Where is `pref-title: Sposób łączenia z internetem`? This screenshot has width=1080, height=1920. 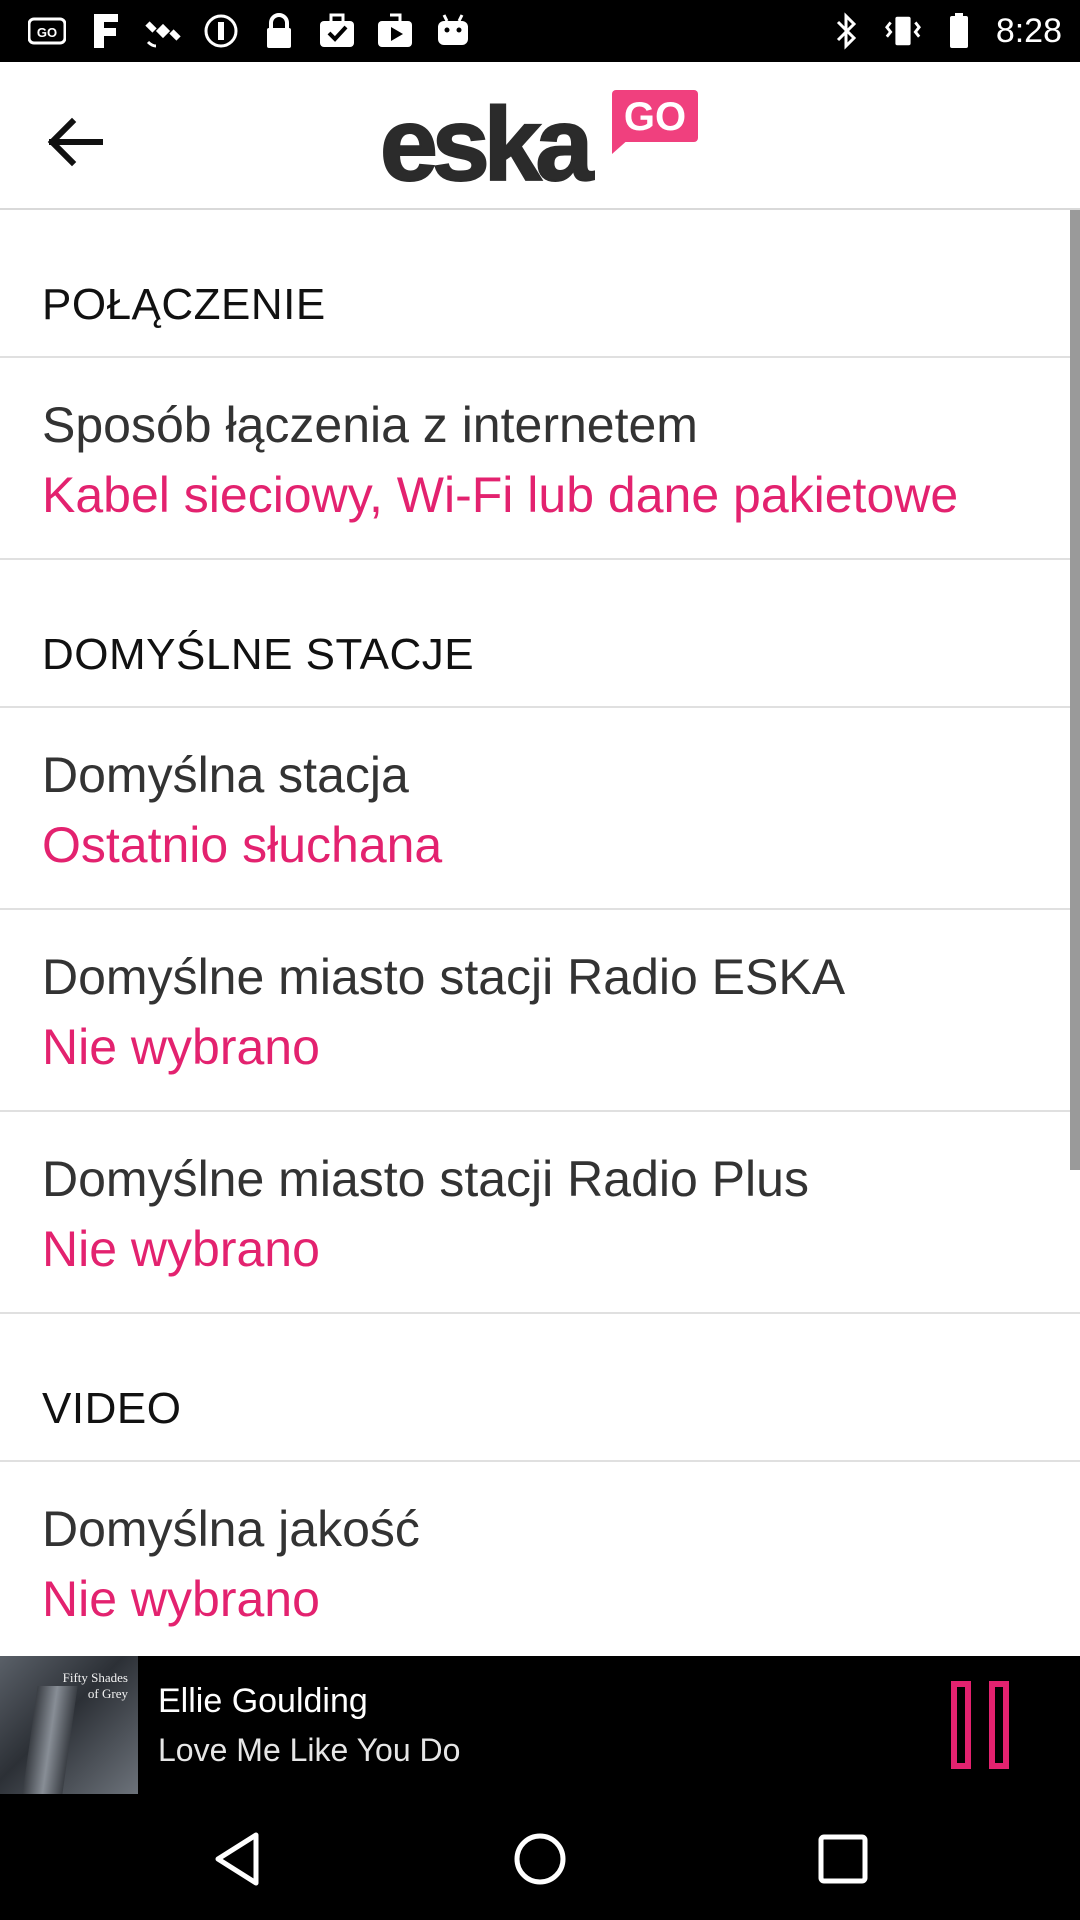 pref-title: Sposób łączenia z internetem is located at coordinates (370, 425).